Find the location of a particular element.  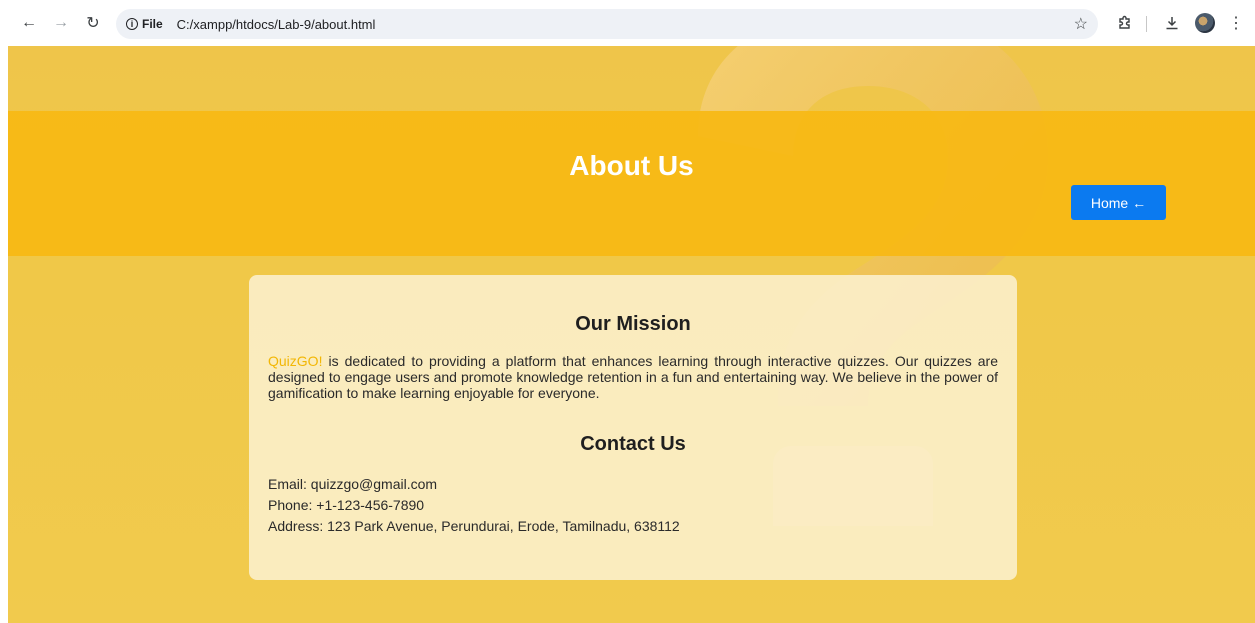

forward-arrow-icon: → is located at coordinates (61, 23).